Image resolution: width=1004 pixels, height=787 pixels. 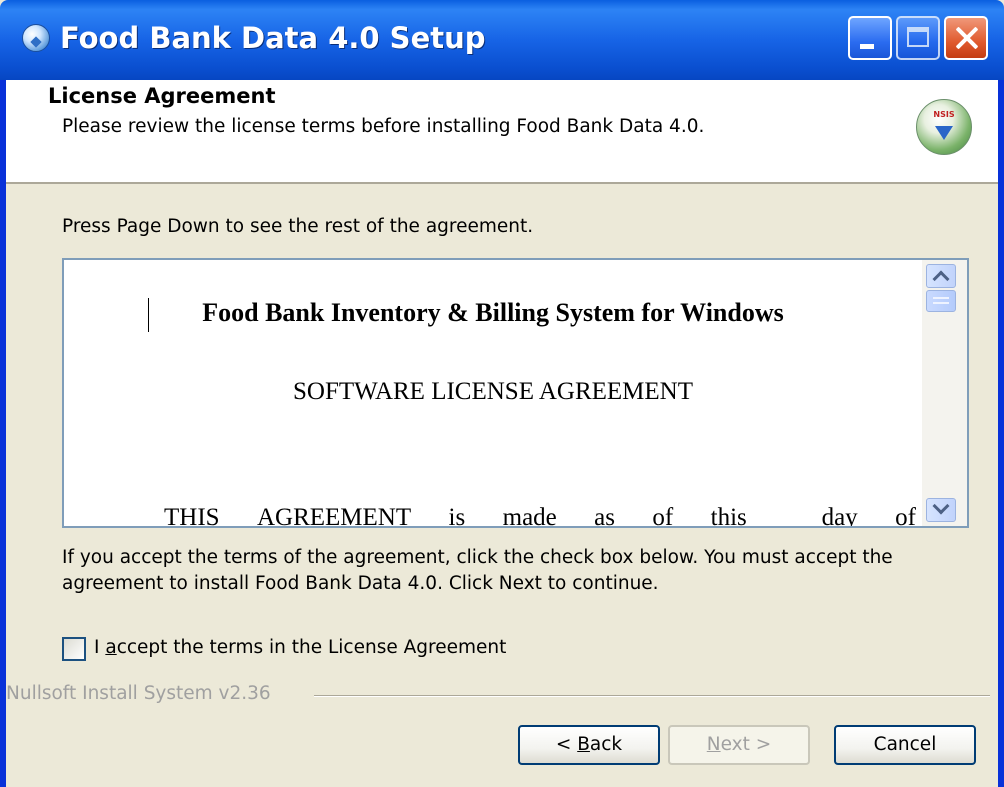 What do you see at coordinates (311, 647) in the screenshot?
I see `label-rest: ccept the terms in the License Agreement` at bounding box center [311, 647].